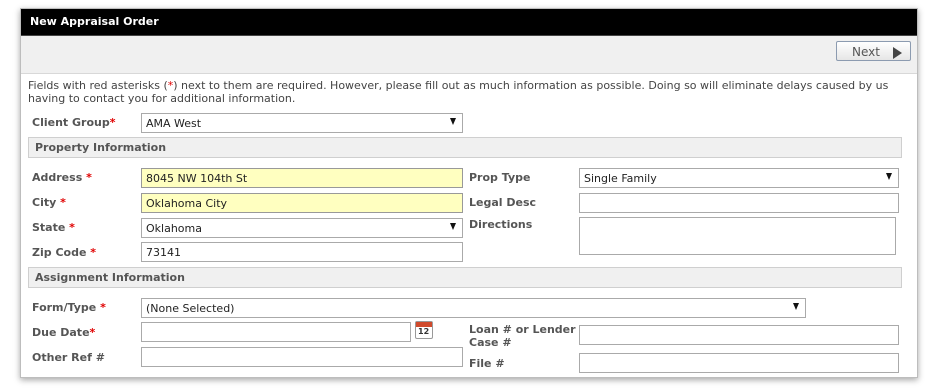 This screenshot has height=391, width=925. Describe the element at coordinates (469, 55) in the screenshot. I see `toolbar: Next` at that location.